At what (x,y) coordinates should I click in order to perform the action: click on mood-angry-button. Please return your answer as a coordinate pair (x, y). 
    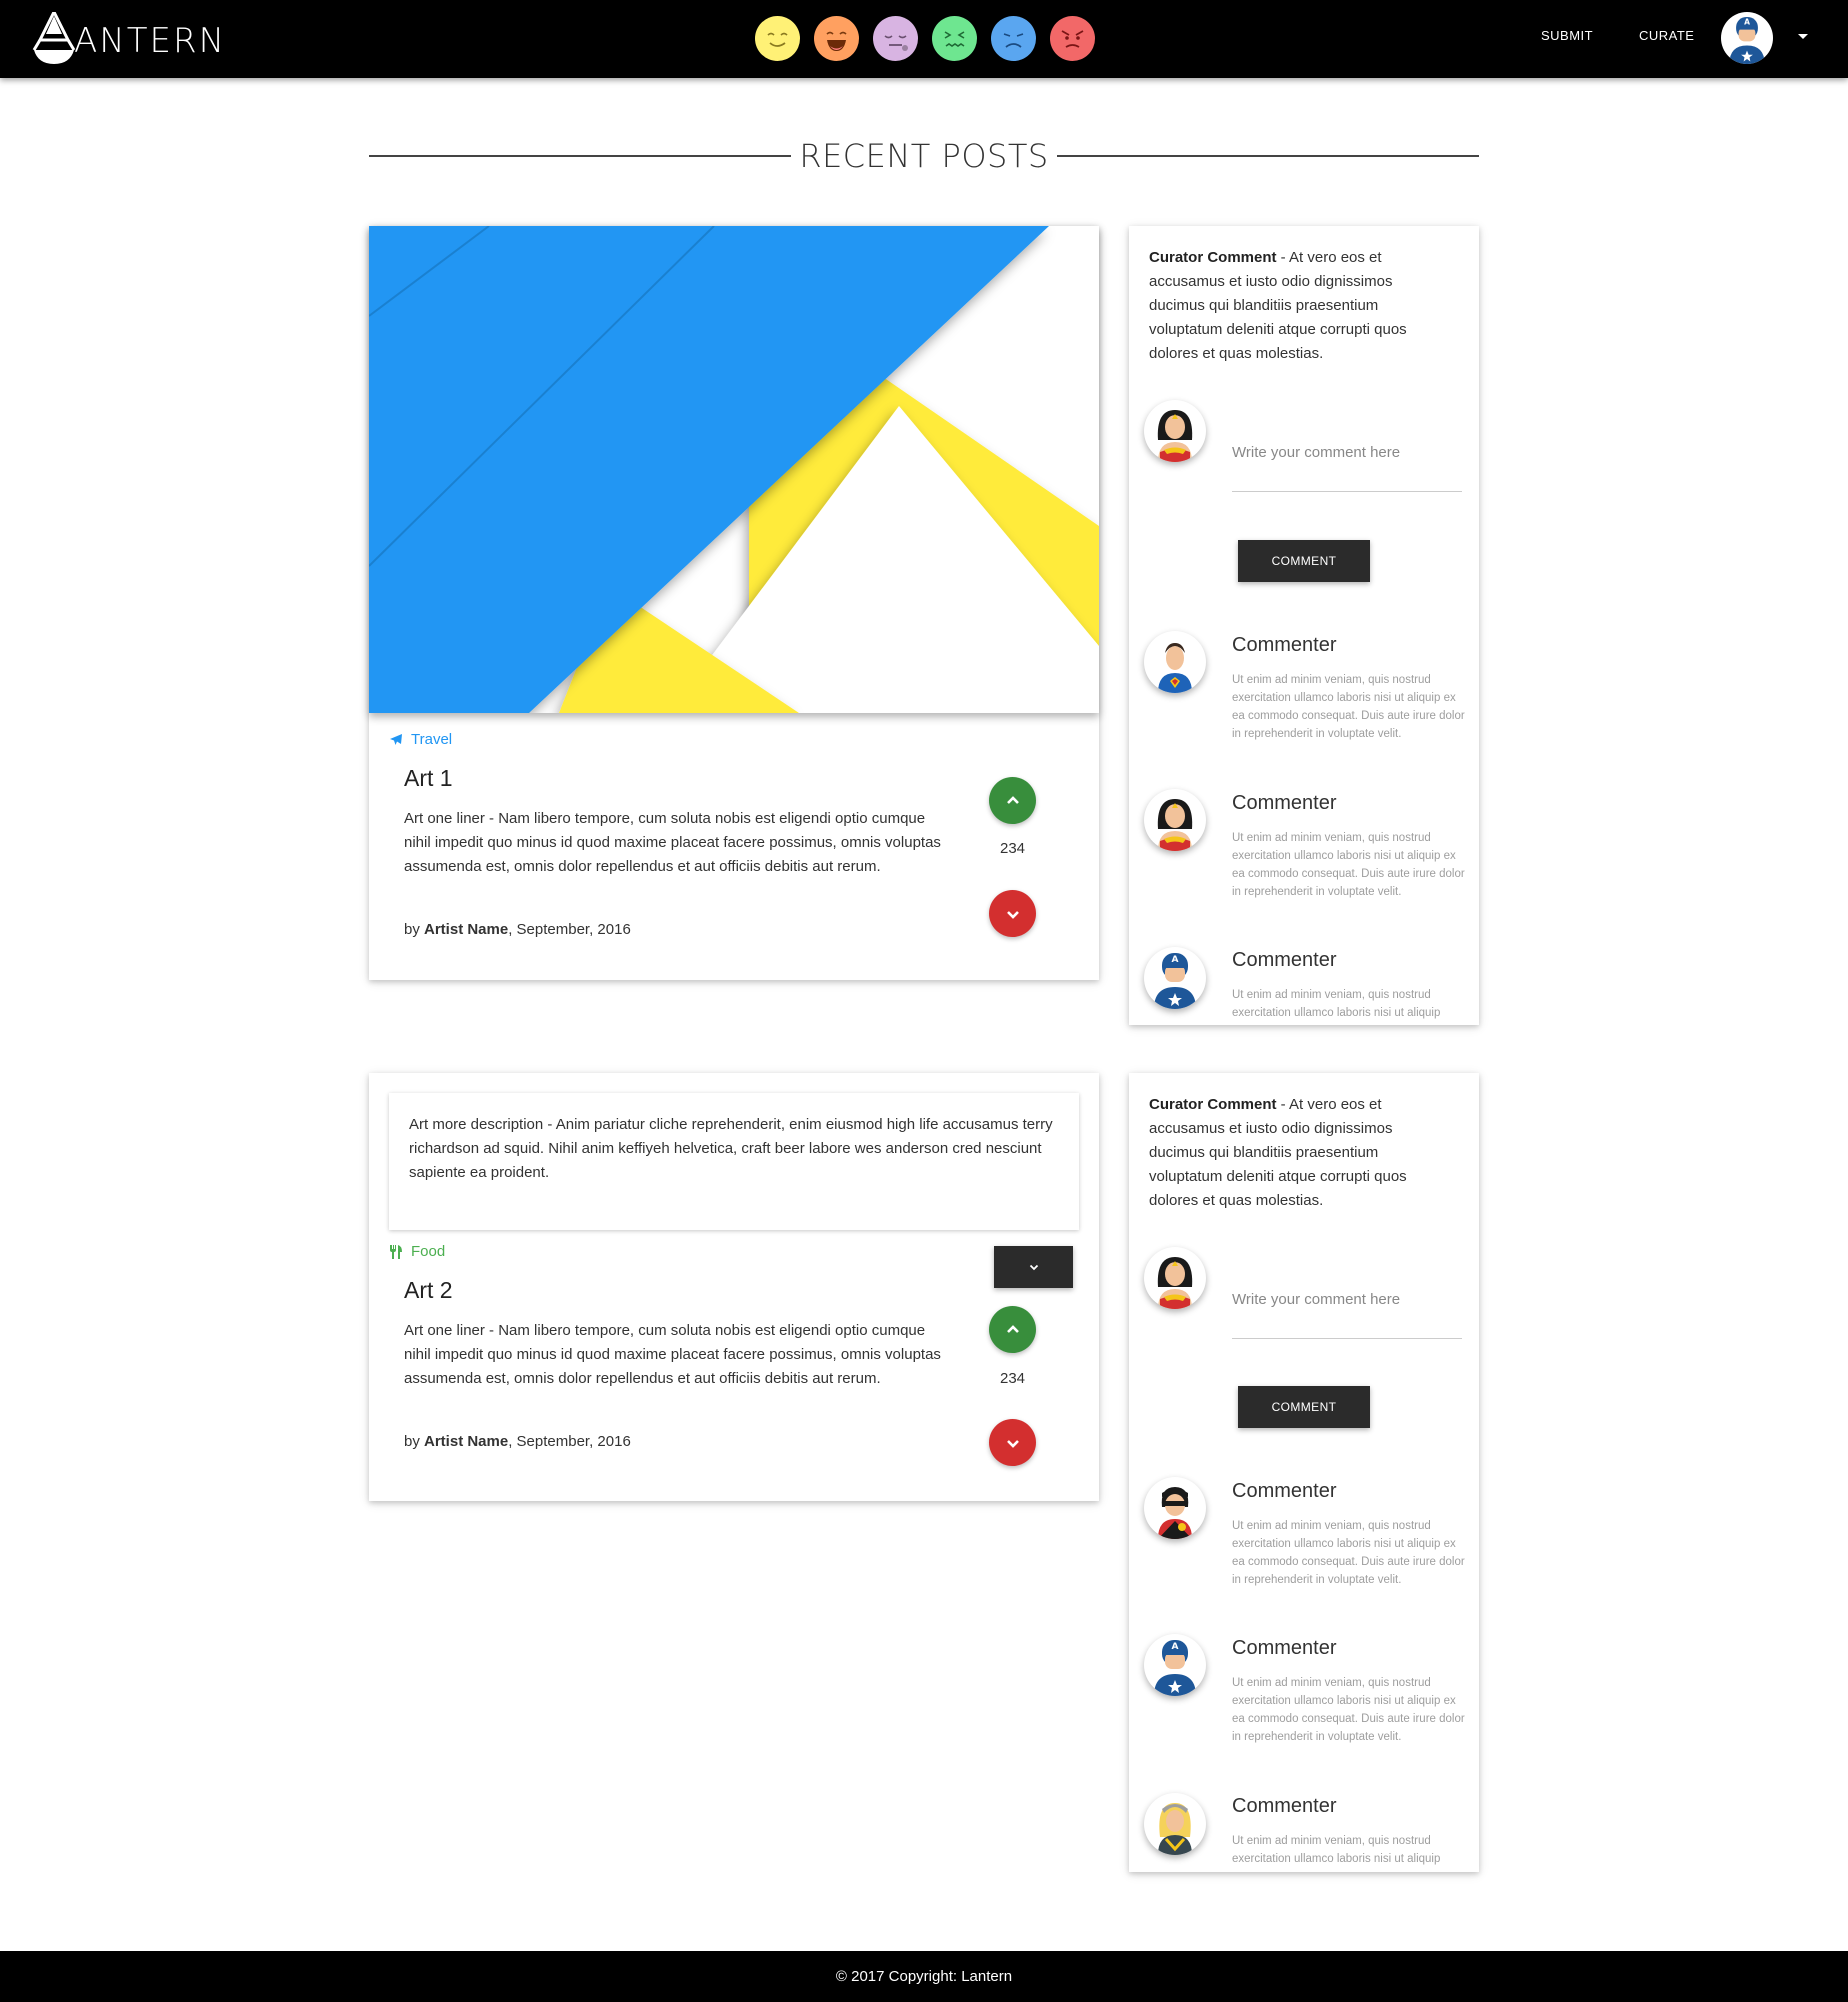
    Looking at the image, I should click on (1072, 38).